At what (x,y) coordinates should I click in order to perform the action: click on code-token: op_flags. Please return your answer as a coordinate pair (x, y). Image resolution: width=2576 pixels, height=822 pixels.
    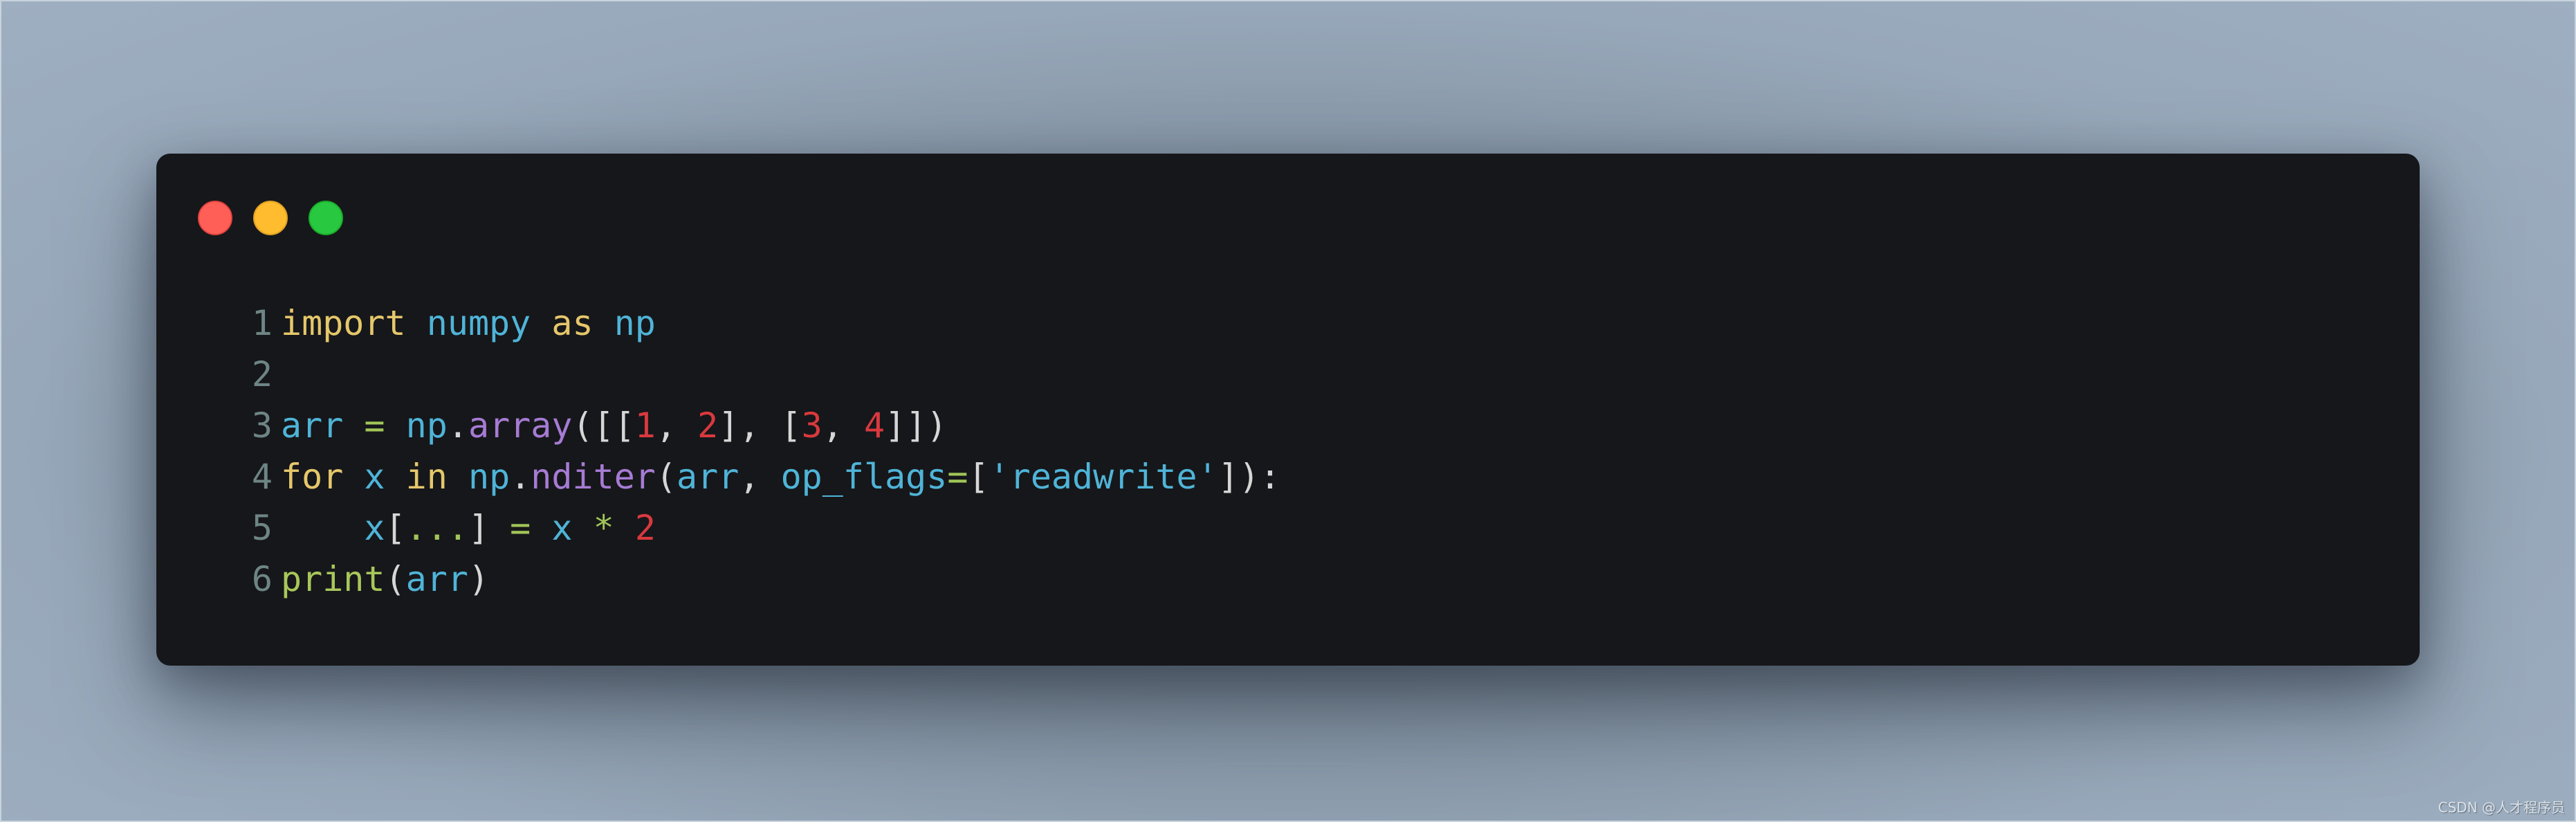
    Looking at the image, I should click on (864, 477).